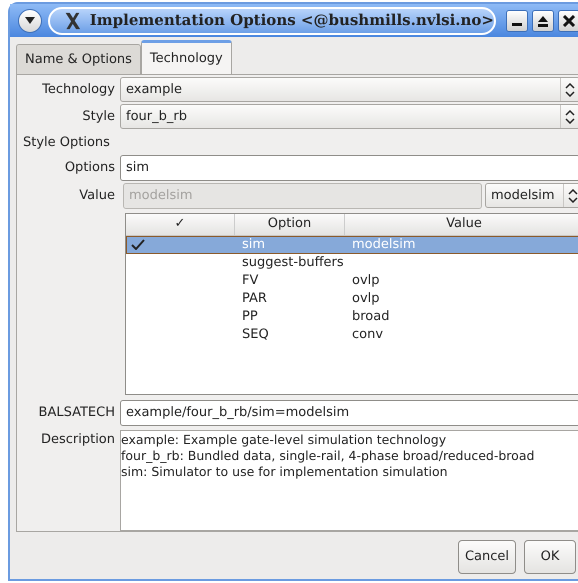 The width and height of the screenshot is (578, 583). What do you see at coordinates (66, 143) in the screenshot?
I see `section-heading: Style Options` at bounding box center [66, 143].